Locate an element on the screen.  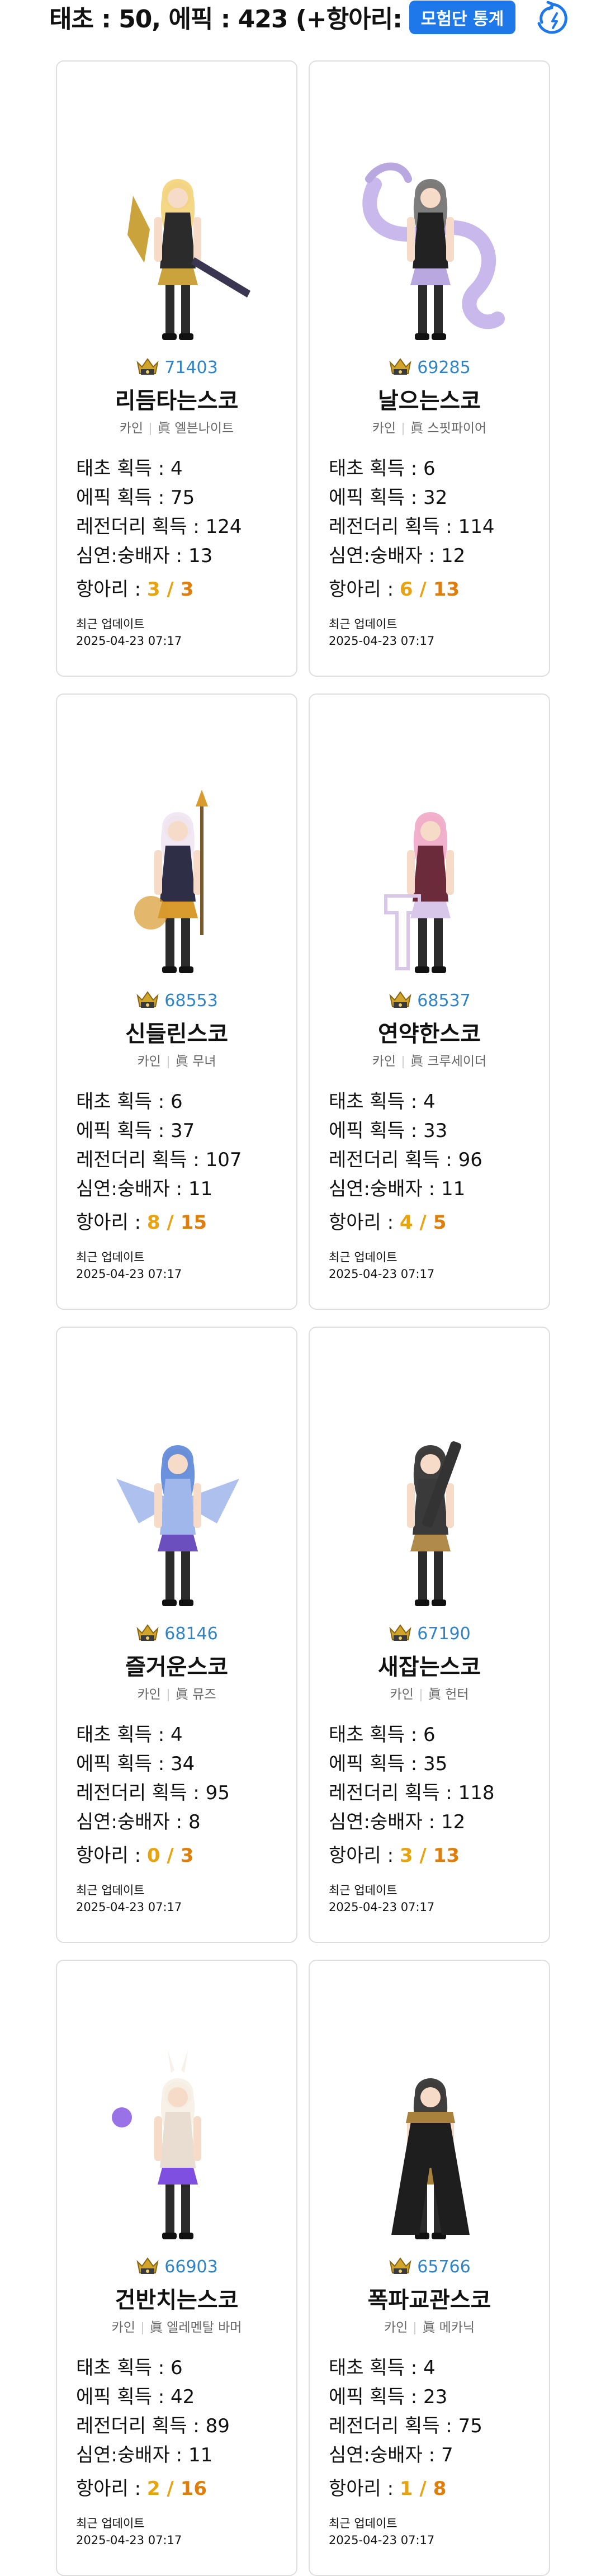
hangari-stat: 항아리 : 8 / 15 is located at coordinates (141, 1222).